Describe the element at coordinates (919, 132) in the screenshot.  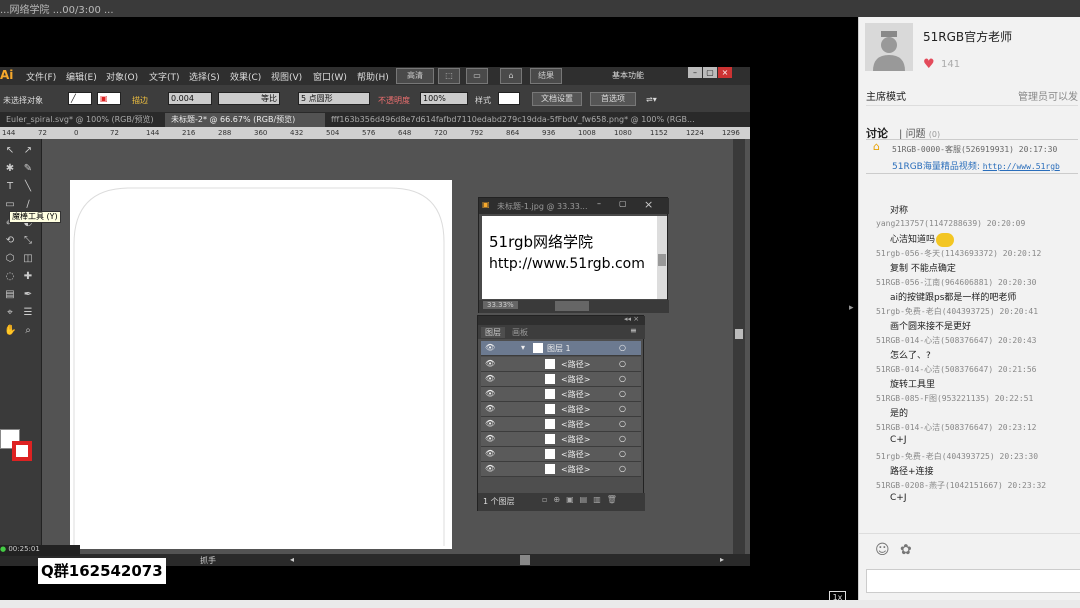
I see `tab-questions: | 问题 (0)` at that location.